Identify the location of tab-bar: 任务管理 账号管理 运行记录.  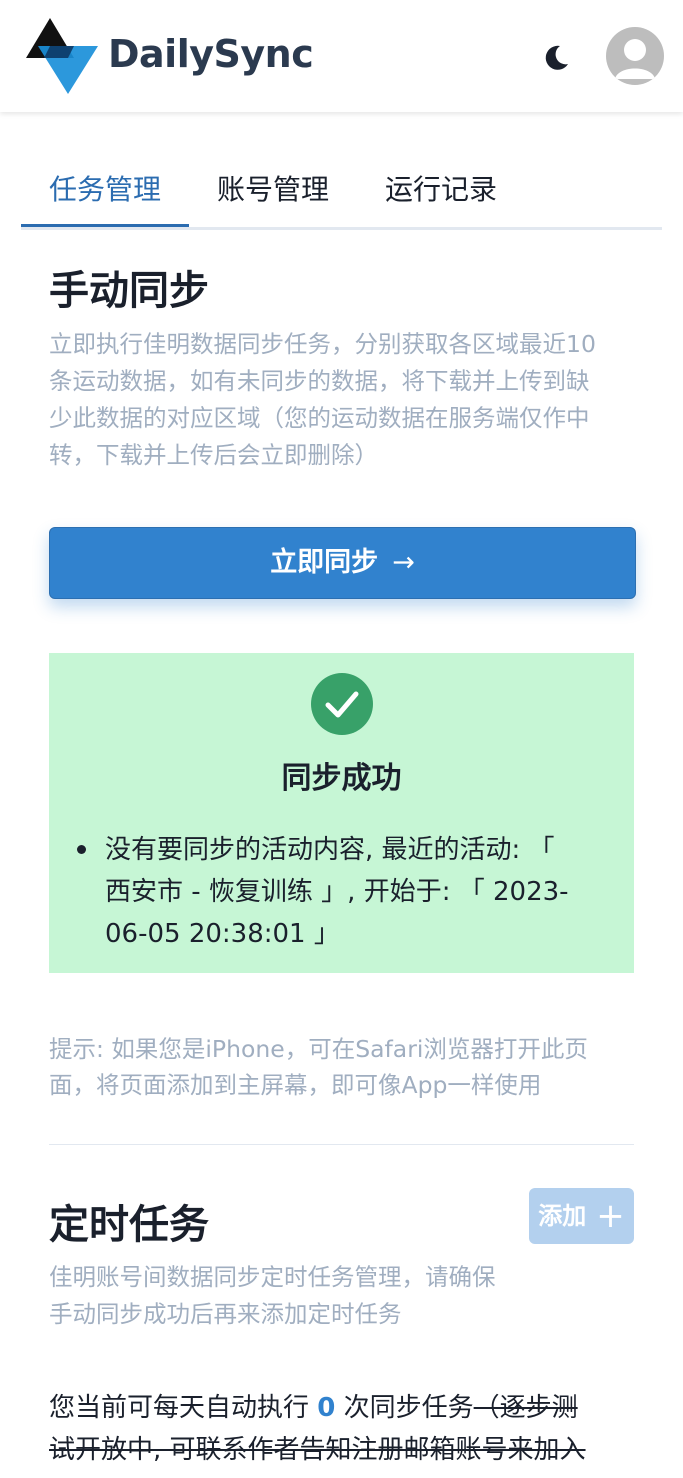
(341, 195).